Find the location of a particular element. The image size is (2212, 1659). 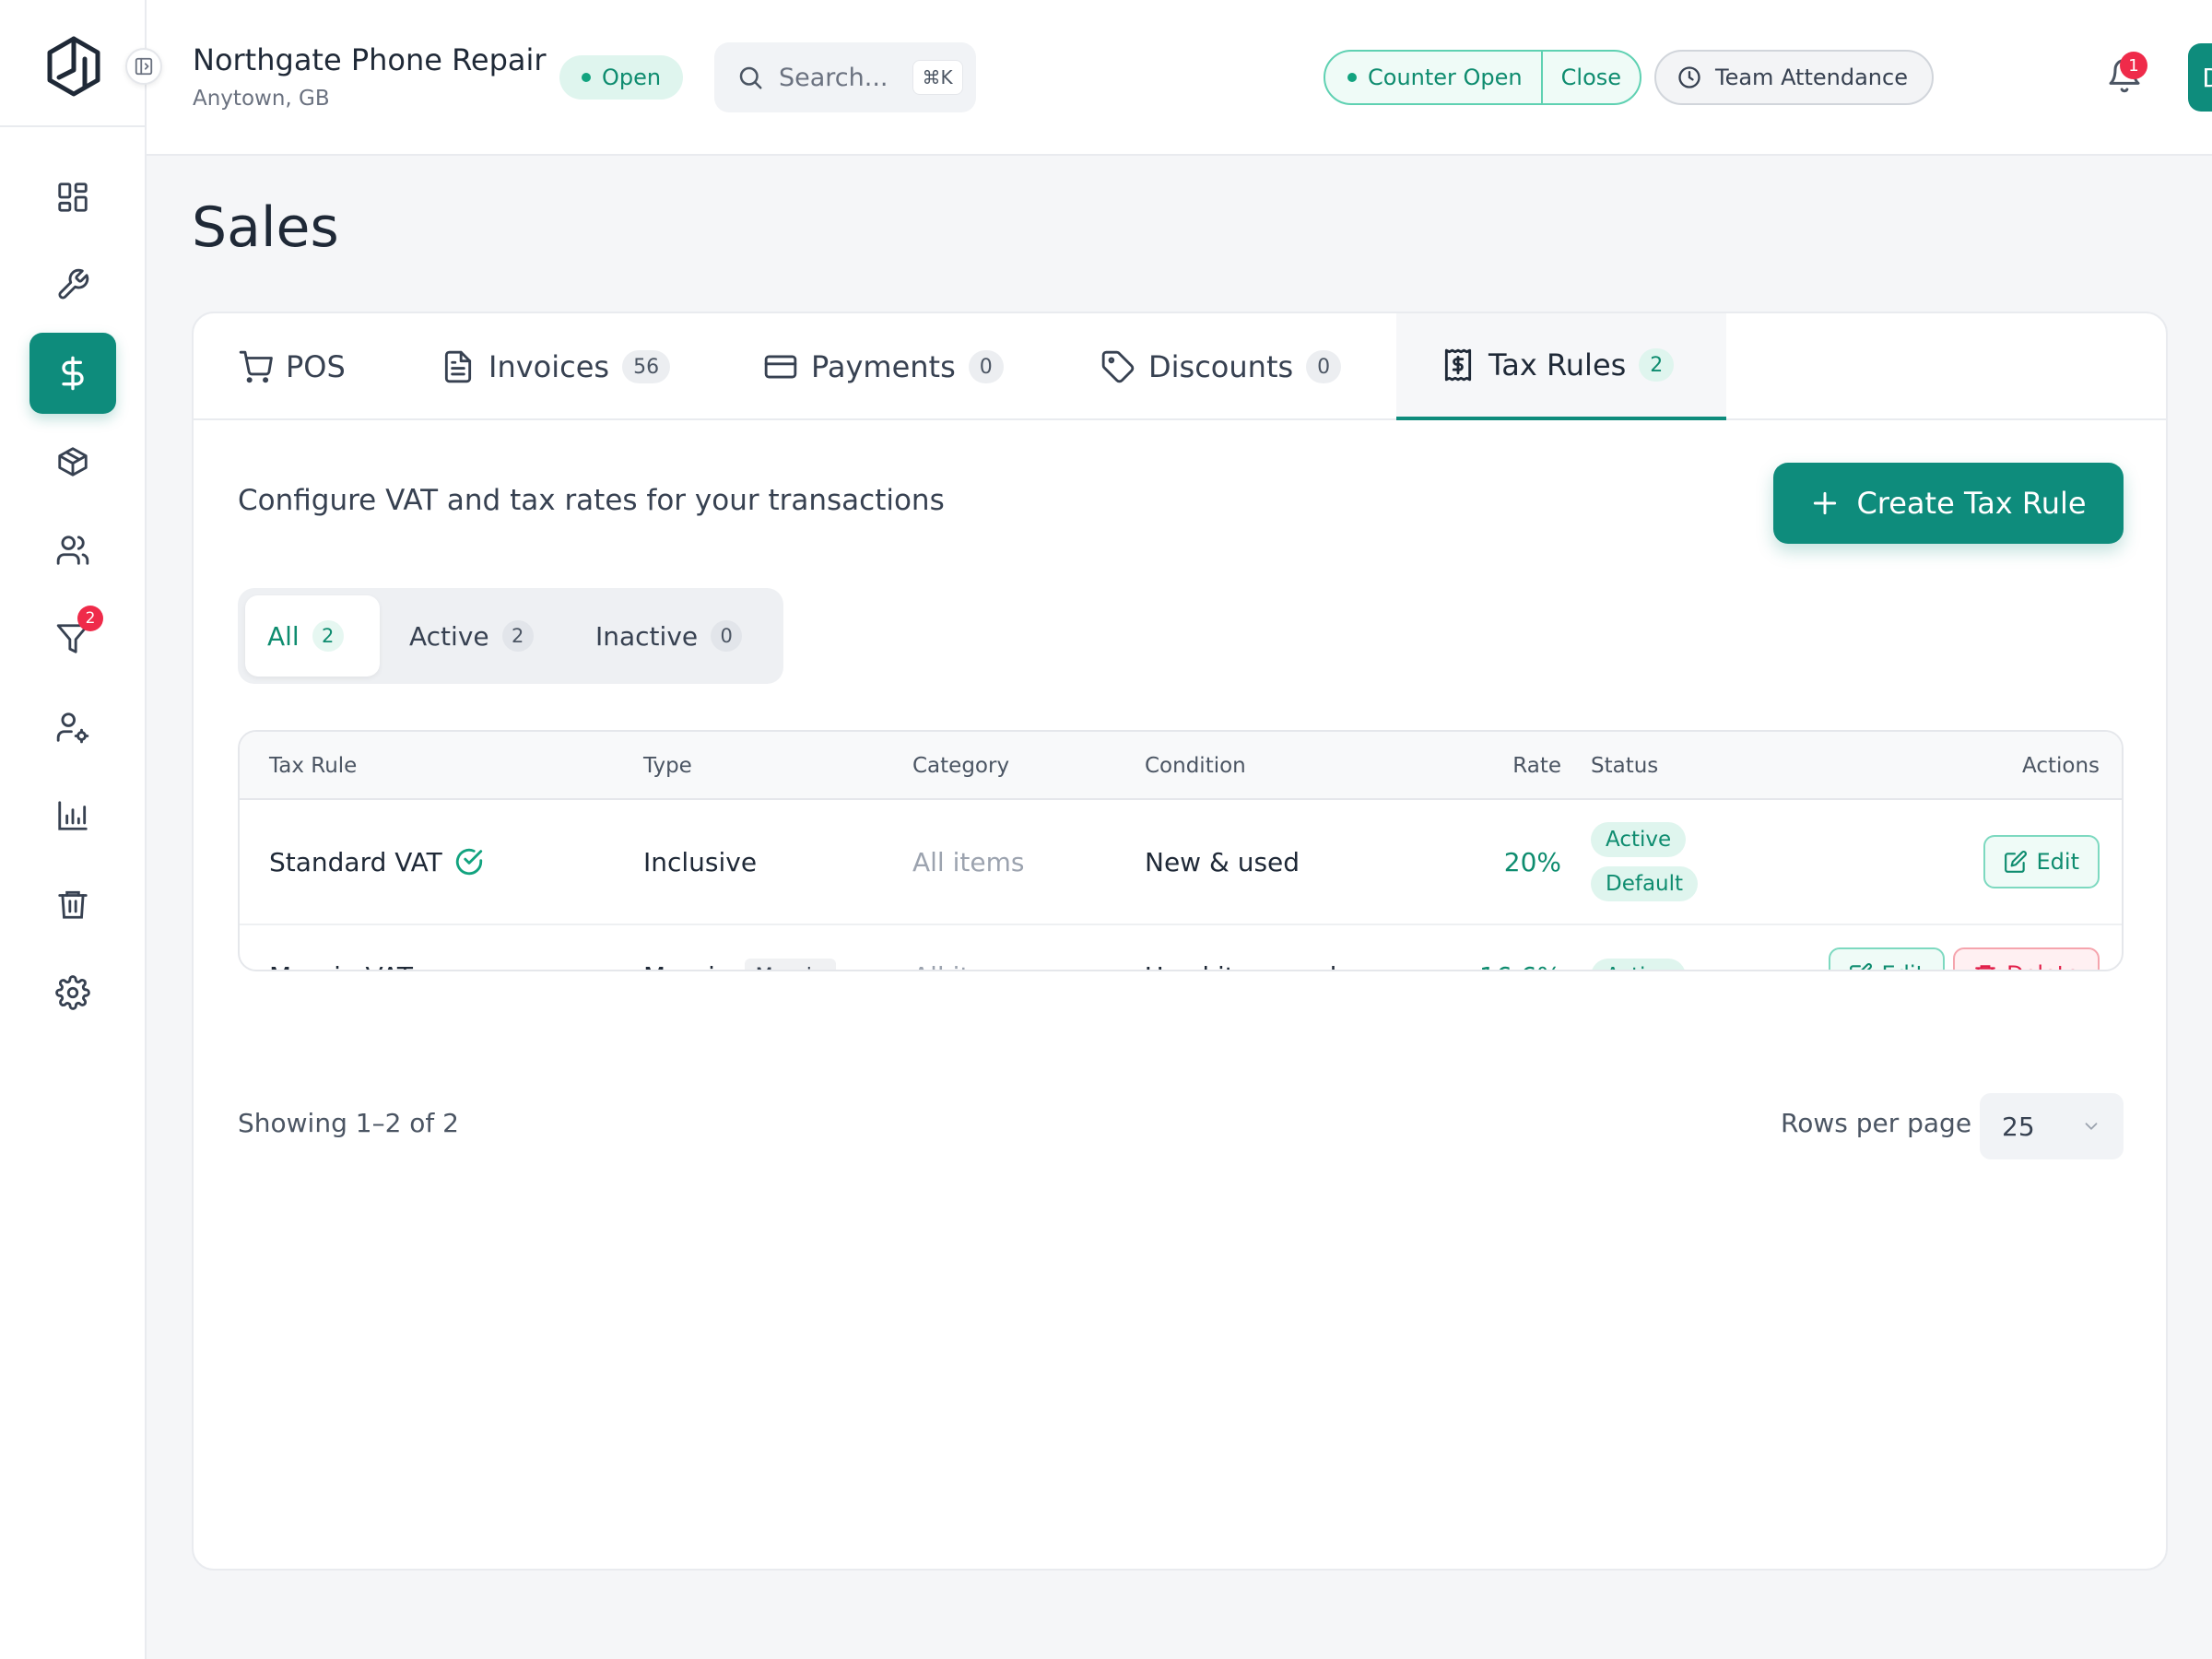

column-header-condition: Condition is located at coordinates (1195, 766).